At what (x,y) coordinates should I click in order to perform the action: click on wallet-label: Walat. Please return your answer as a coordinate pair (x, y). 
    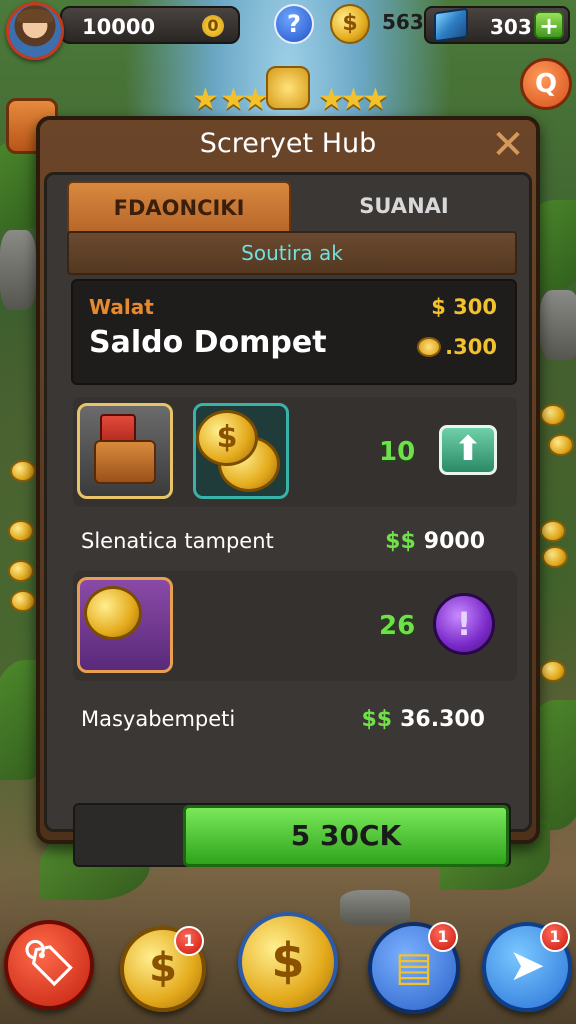
    Looking at the image, I should click on (121, 307).